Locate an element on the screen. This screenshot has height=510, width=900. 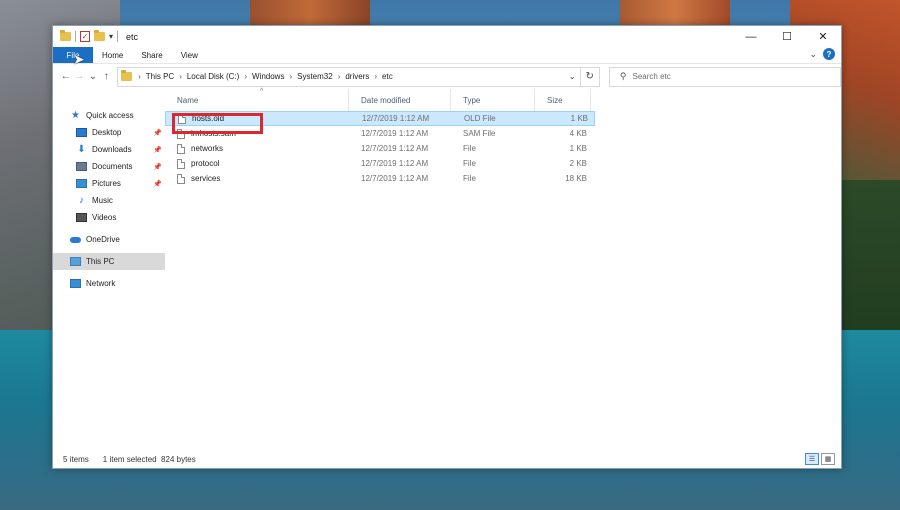
column-header-size: Size is located at coordinates (563, 100).